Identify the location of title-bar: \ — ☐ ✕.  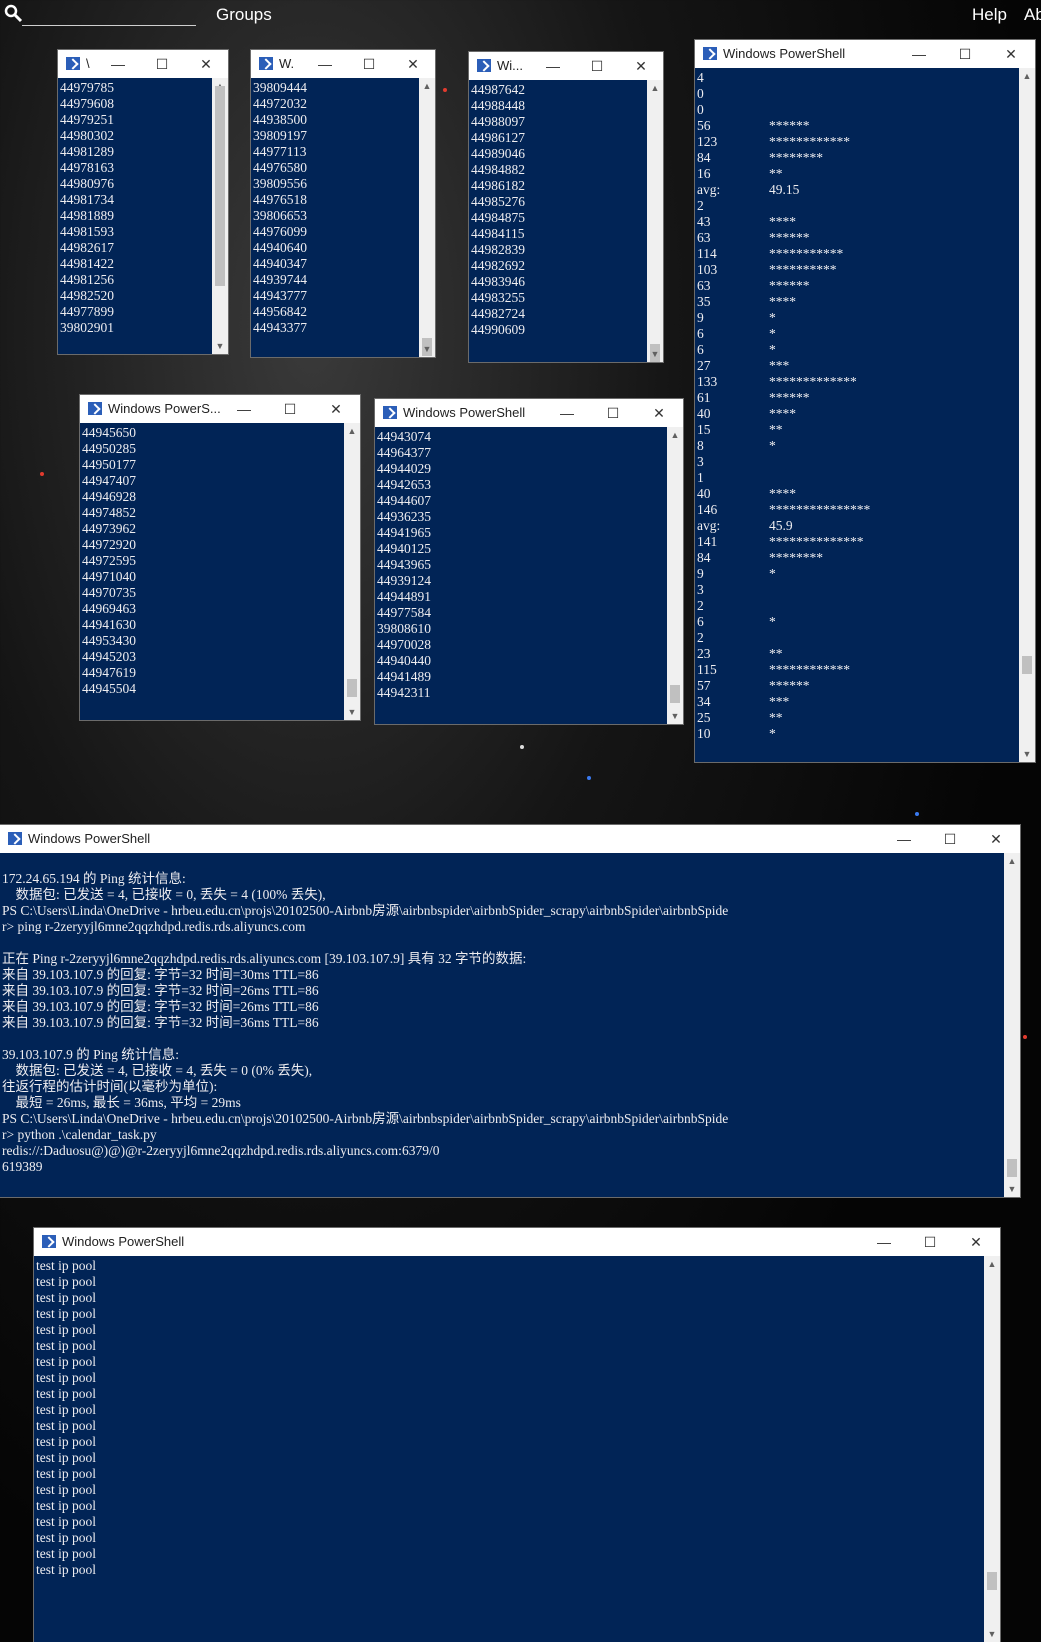
(143, 64).